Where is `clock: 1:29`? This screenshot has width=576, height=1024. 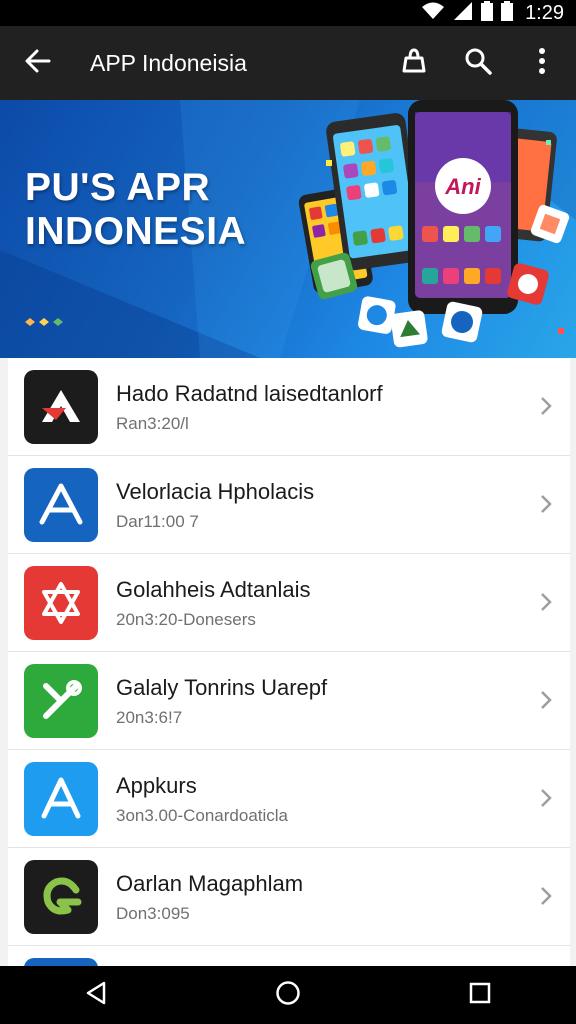
clock: 1:29 is located at coordinates (544, 12).